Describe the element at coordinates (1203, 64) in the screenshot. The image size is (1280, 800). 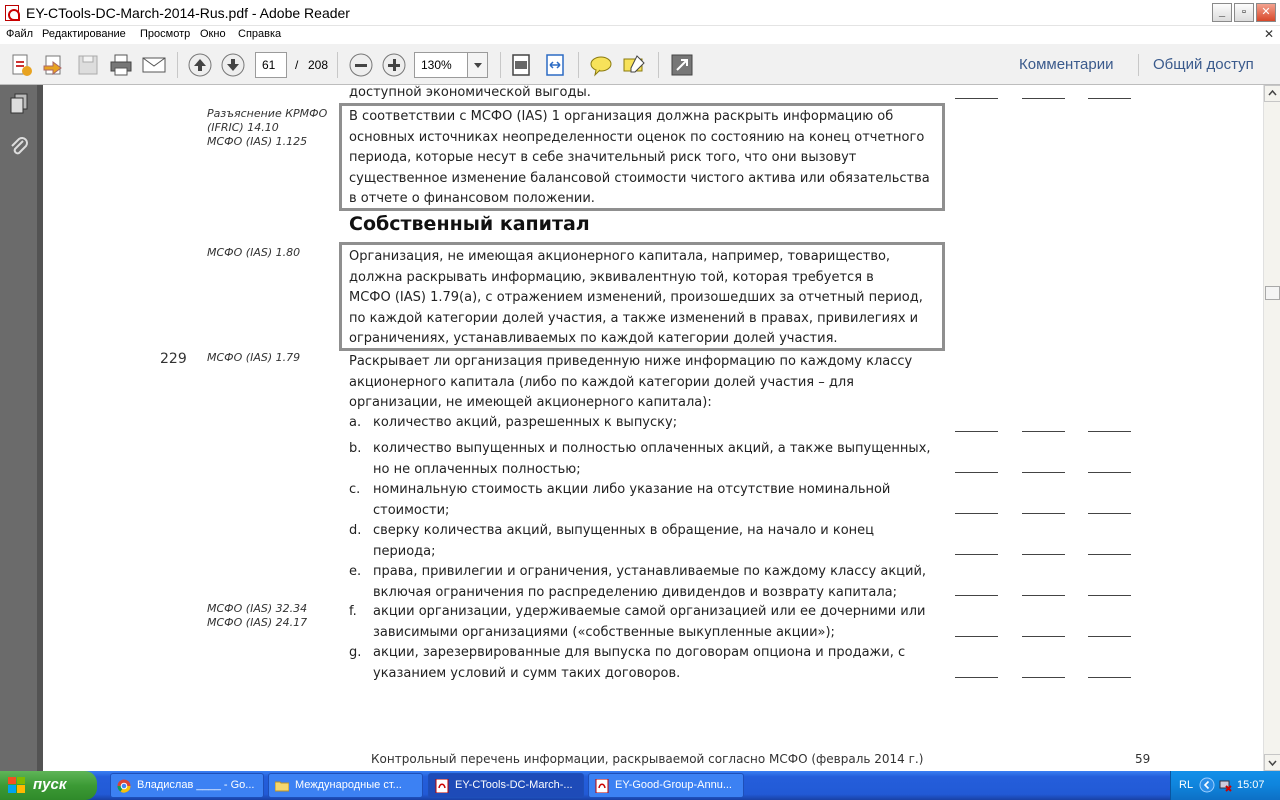
I see `share-button: Общий доступ` at that location.